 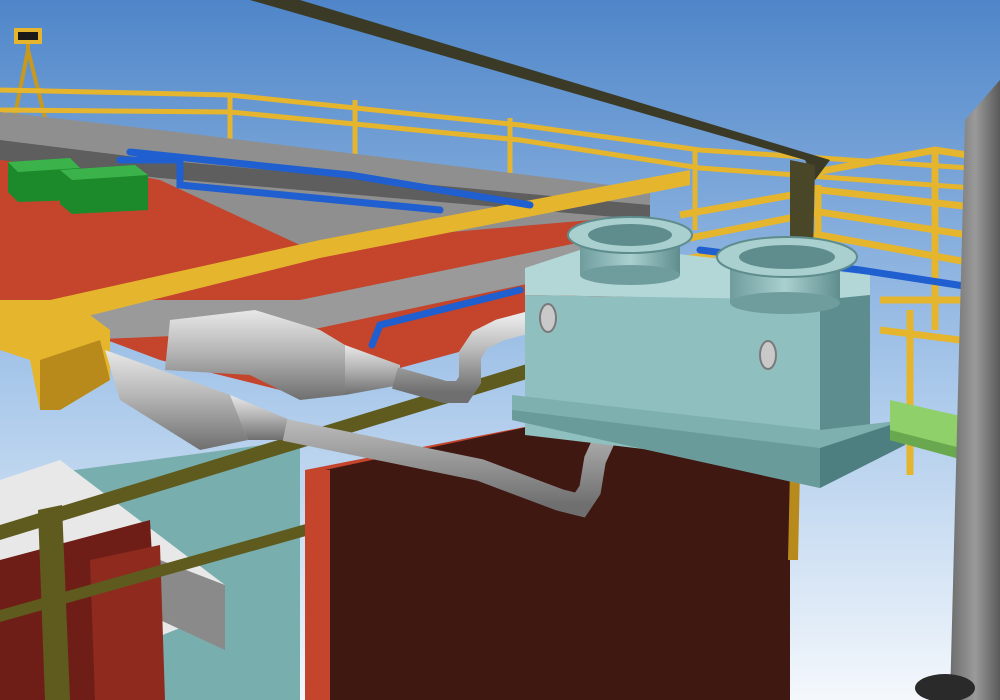 What do you see at coordinates (317, 585) in the screenshot?
I see `red-vessel-edge` at bounding box center [317, 585].